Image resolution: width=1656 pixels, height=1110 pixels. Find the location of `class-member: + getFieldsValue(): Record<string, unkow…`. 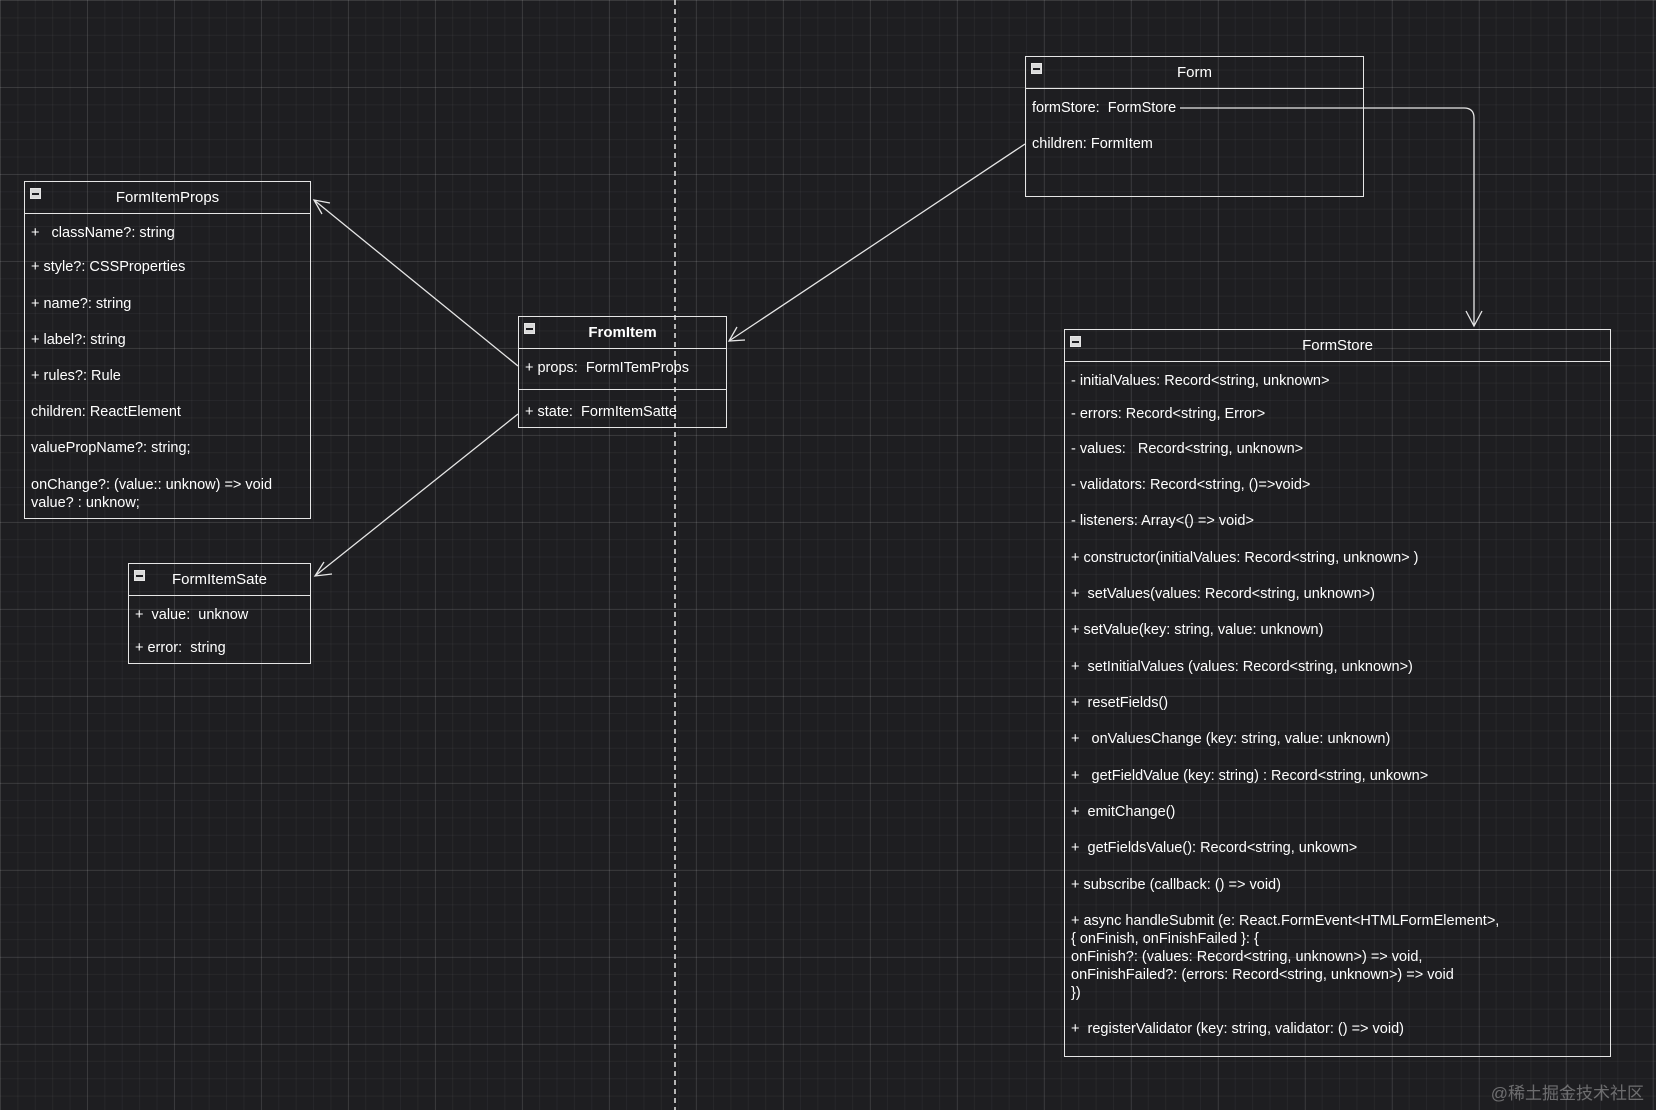

class-member: + getFieldsValue(): Record<string, unkow… is located at coordinates (1214, 848).